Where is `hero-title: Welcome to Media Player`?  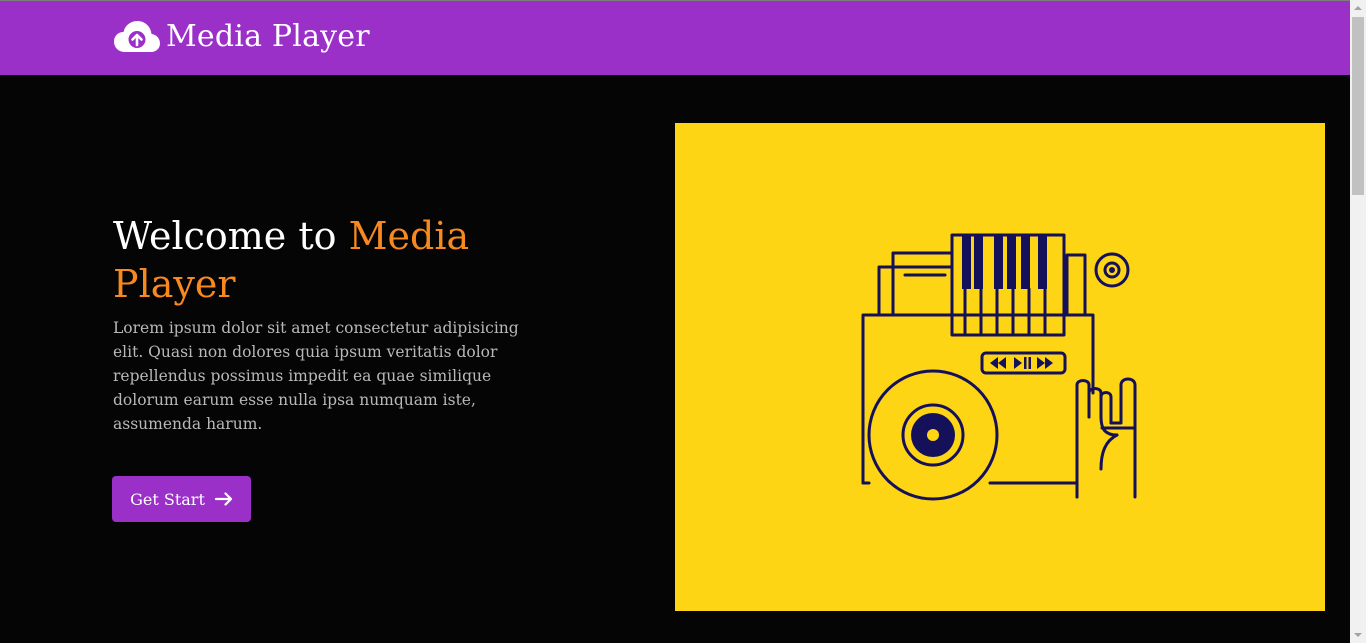
hero-title: Welcome to Media Player is located at coordinates (343, 260).